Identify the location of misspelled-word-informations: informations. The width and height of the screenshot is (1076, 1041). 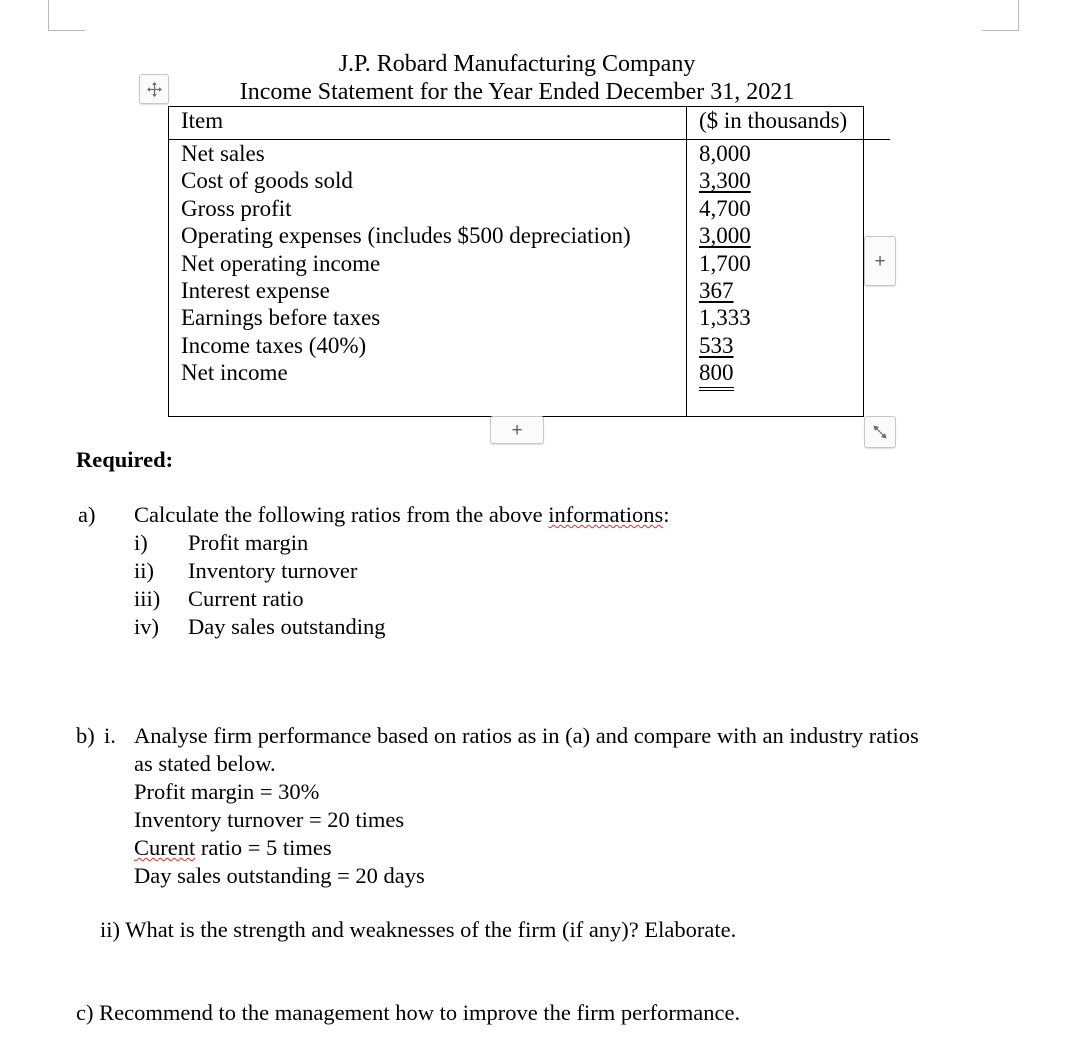
(606, 514).